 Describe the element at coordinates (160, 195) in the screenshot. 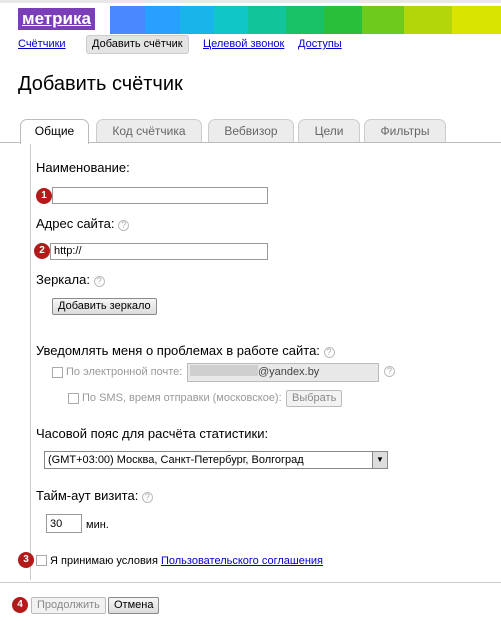

I see `name-input` at that location.